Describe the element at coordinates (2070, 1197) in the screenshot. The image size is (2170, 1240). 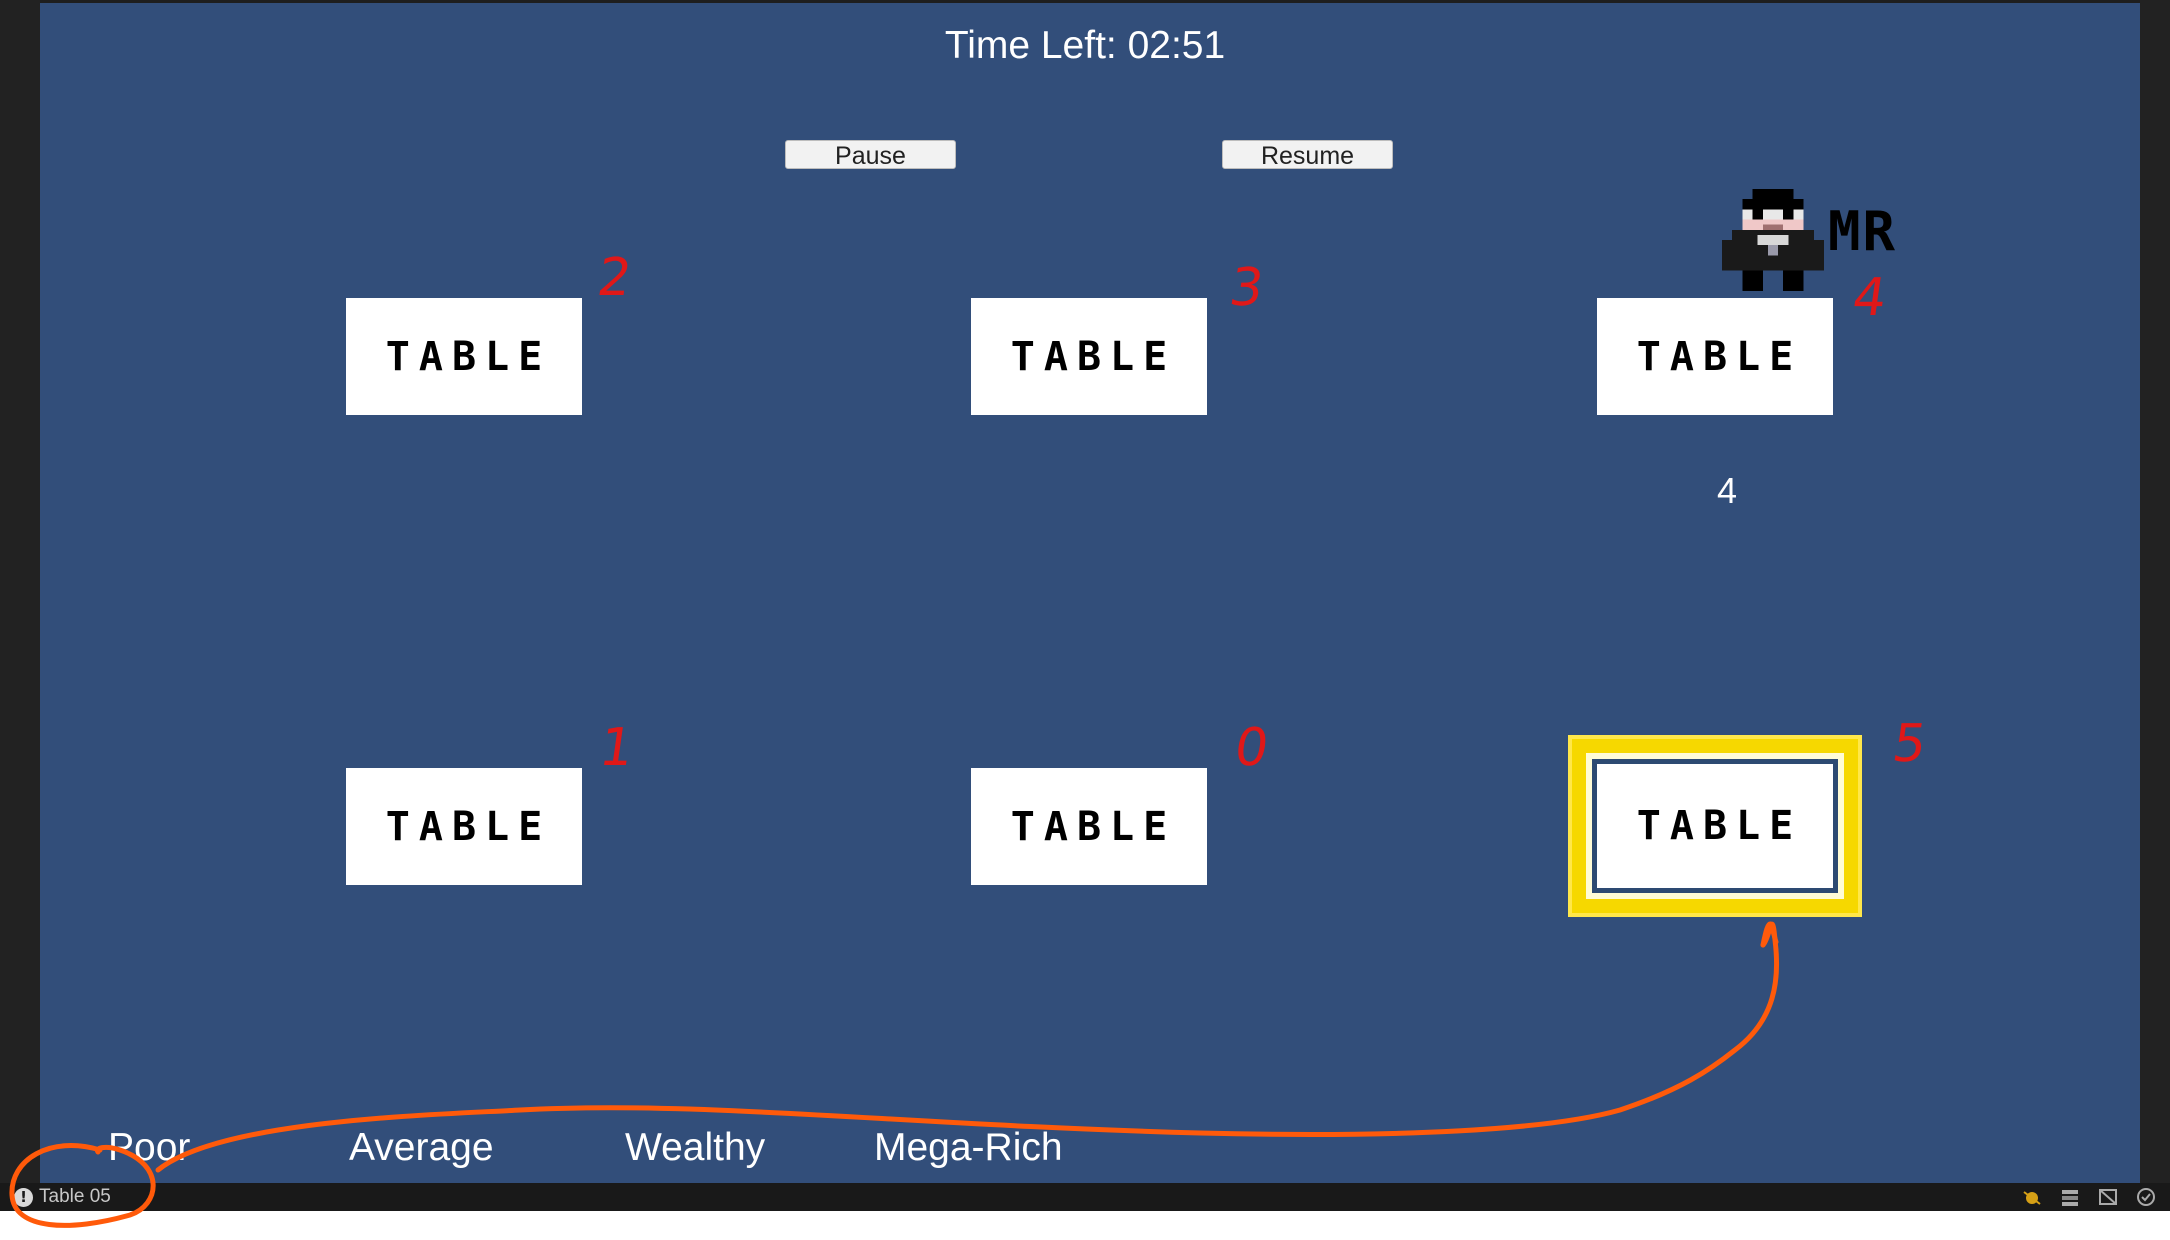
I see `layers-icon` at that location.